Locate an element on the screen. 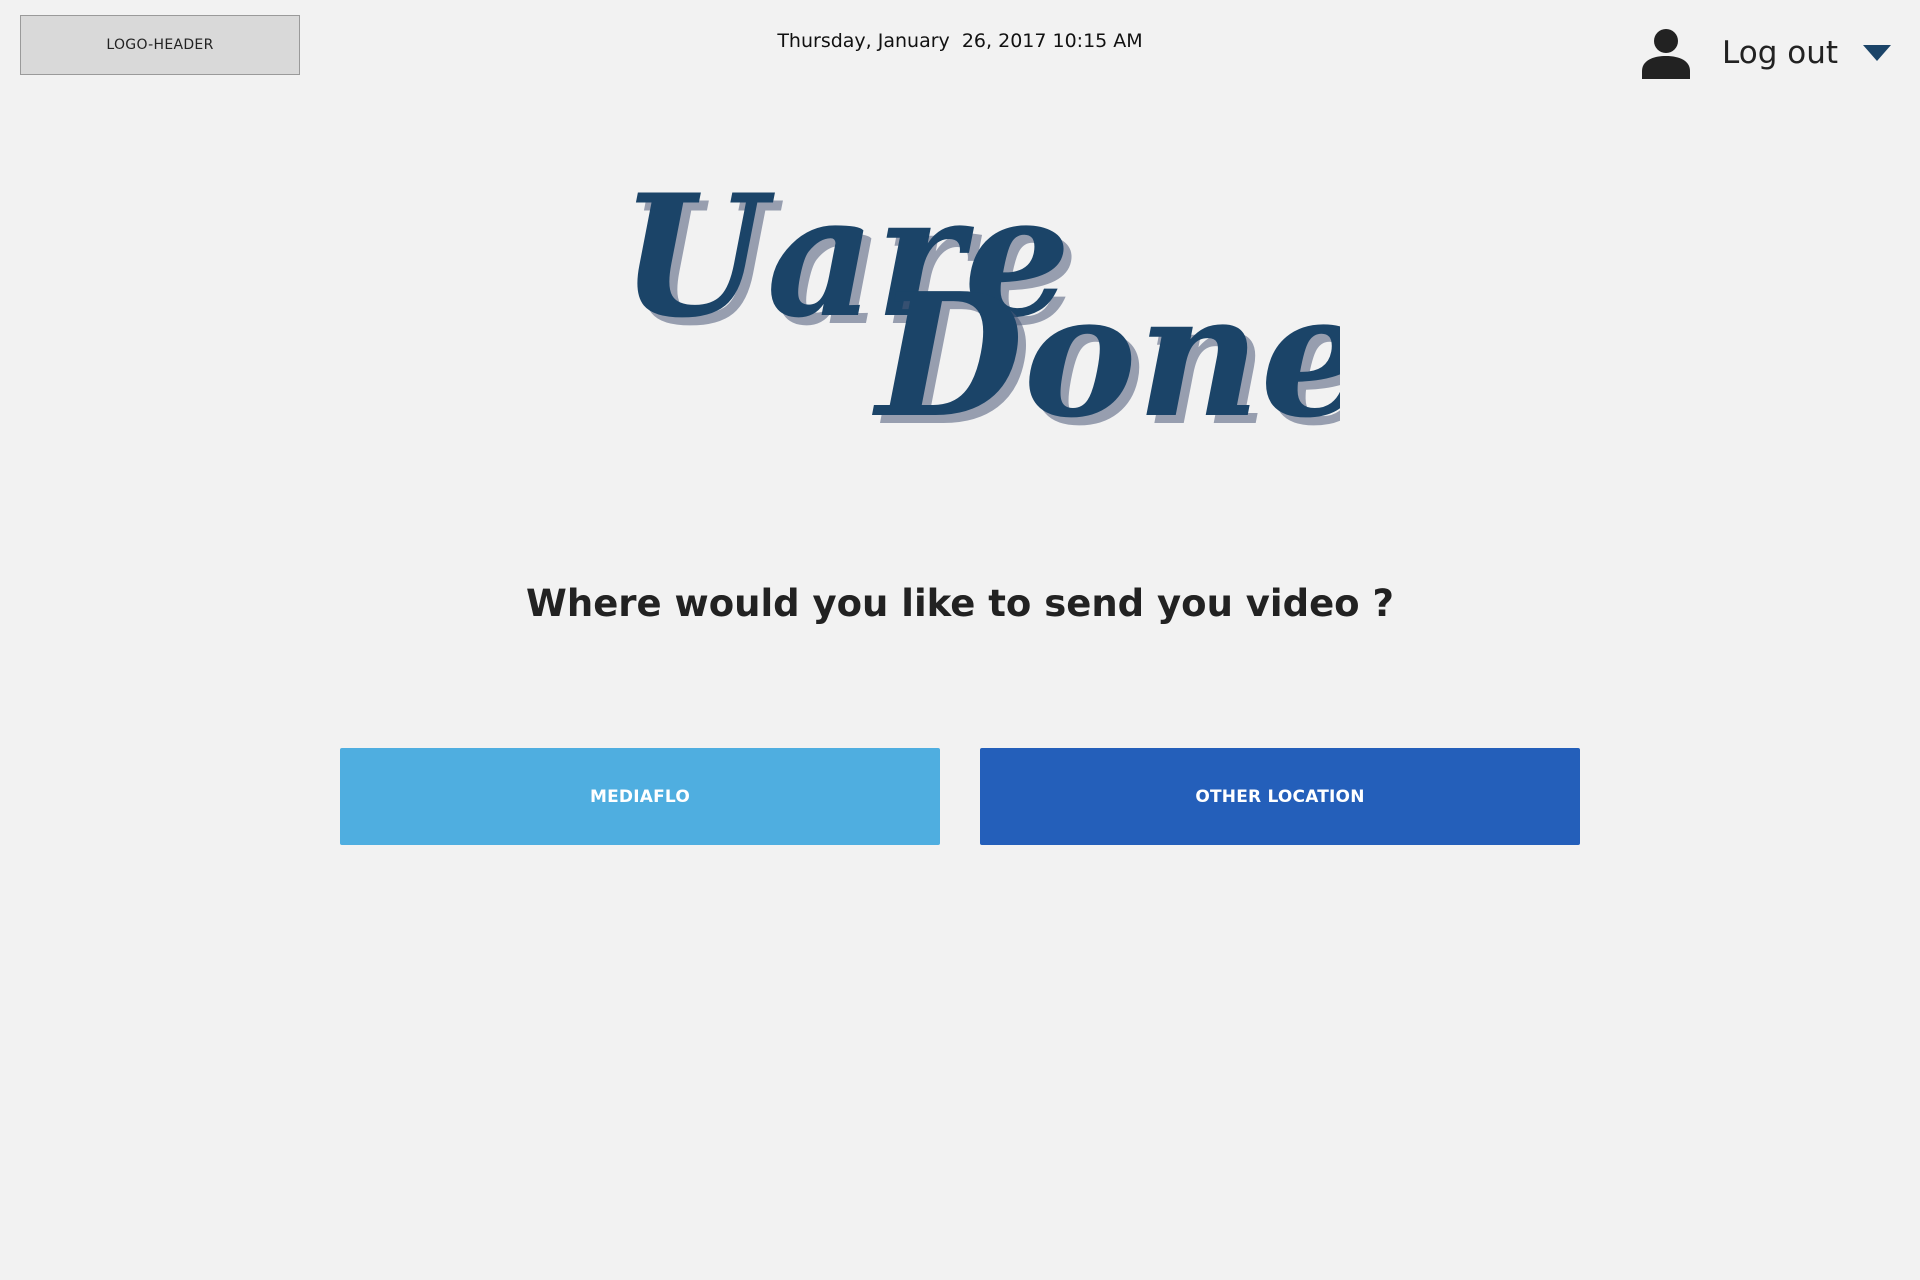 This screenshot has height=1280, width=1920. user-menu: Log out is located at coordinates (1765, 53).